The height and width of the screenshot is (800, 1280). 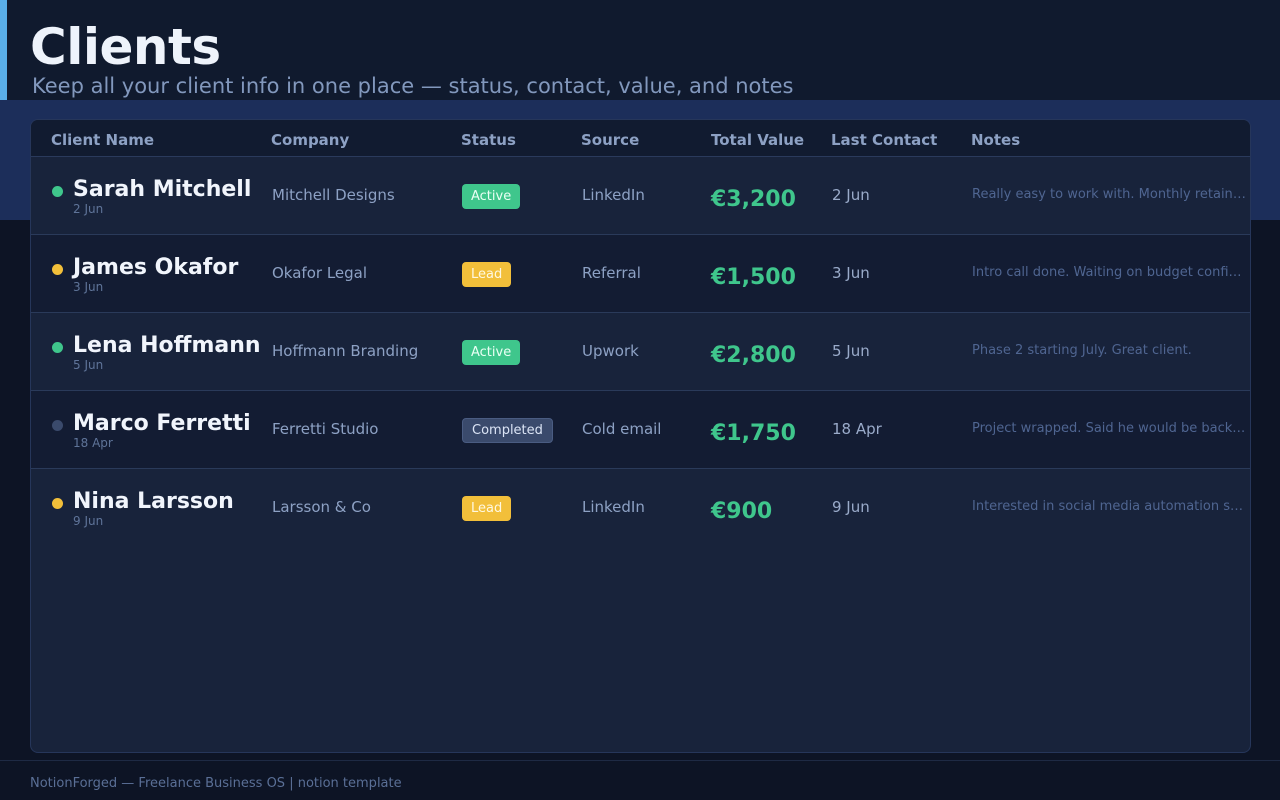 I want to click on column-header-total-value: Total Value, so click(x=757, y=140).